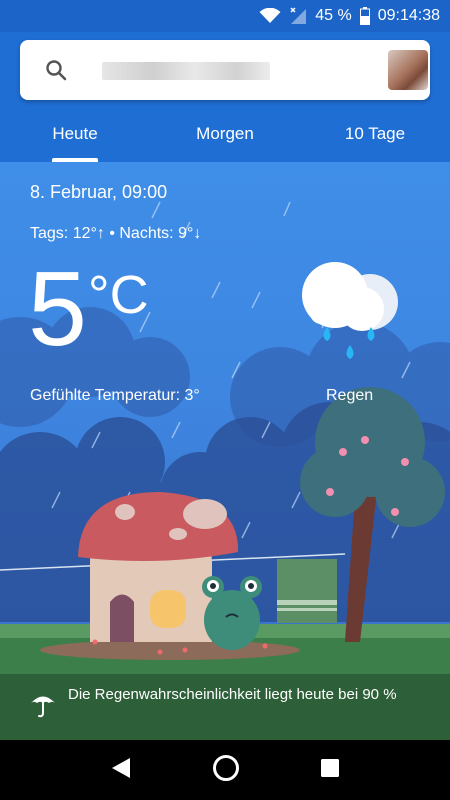 This screenshot has width=450, height=800. I want to click on battery-icon, so click(364, 16).